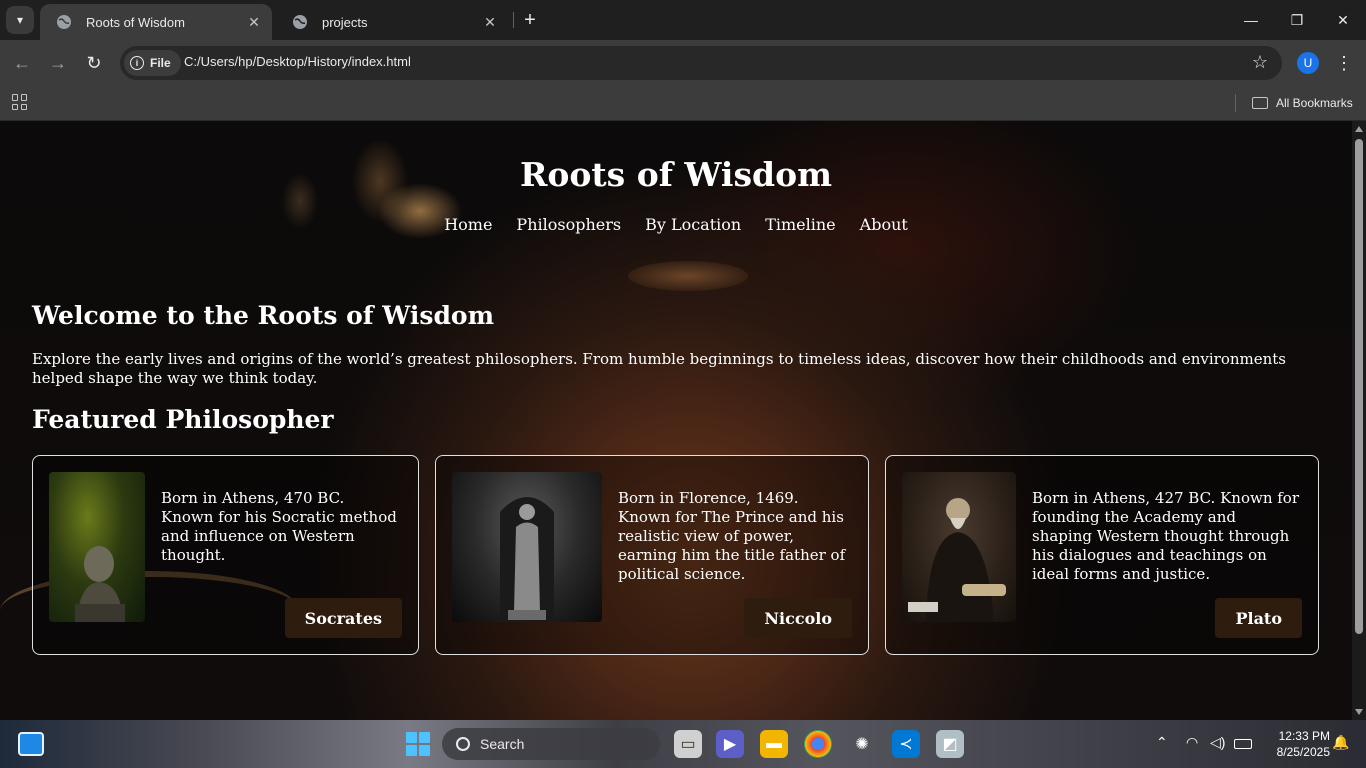 This screenshot has width=1366, height=768. What do you see at coordinates (1359, 712) in the screenshot?
I see `scroll-down-arrow` at bounding box center [1359, 712].